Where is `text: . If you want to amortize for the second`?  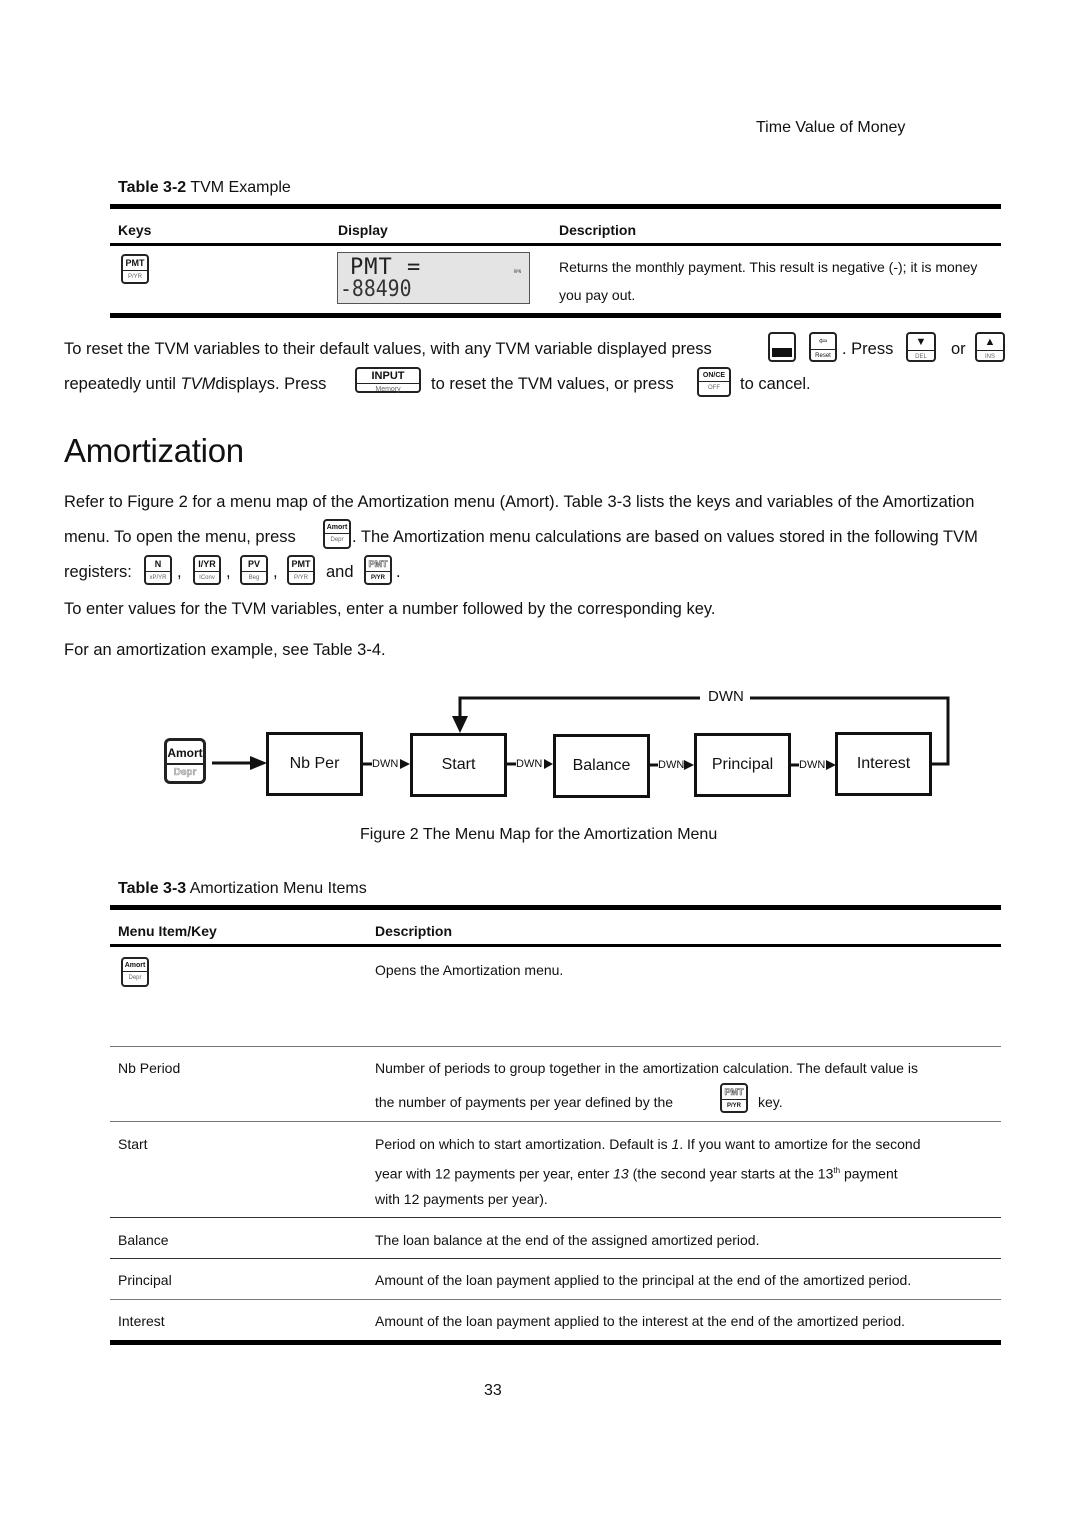
text: . If you want to amortize for the second is located at coordinates (800, 1144).